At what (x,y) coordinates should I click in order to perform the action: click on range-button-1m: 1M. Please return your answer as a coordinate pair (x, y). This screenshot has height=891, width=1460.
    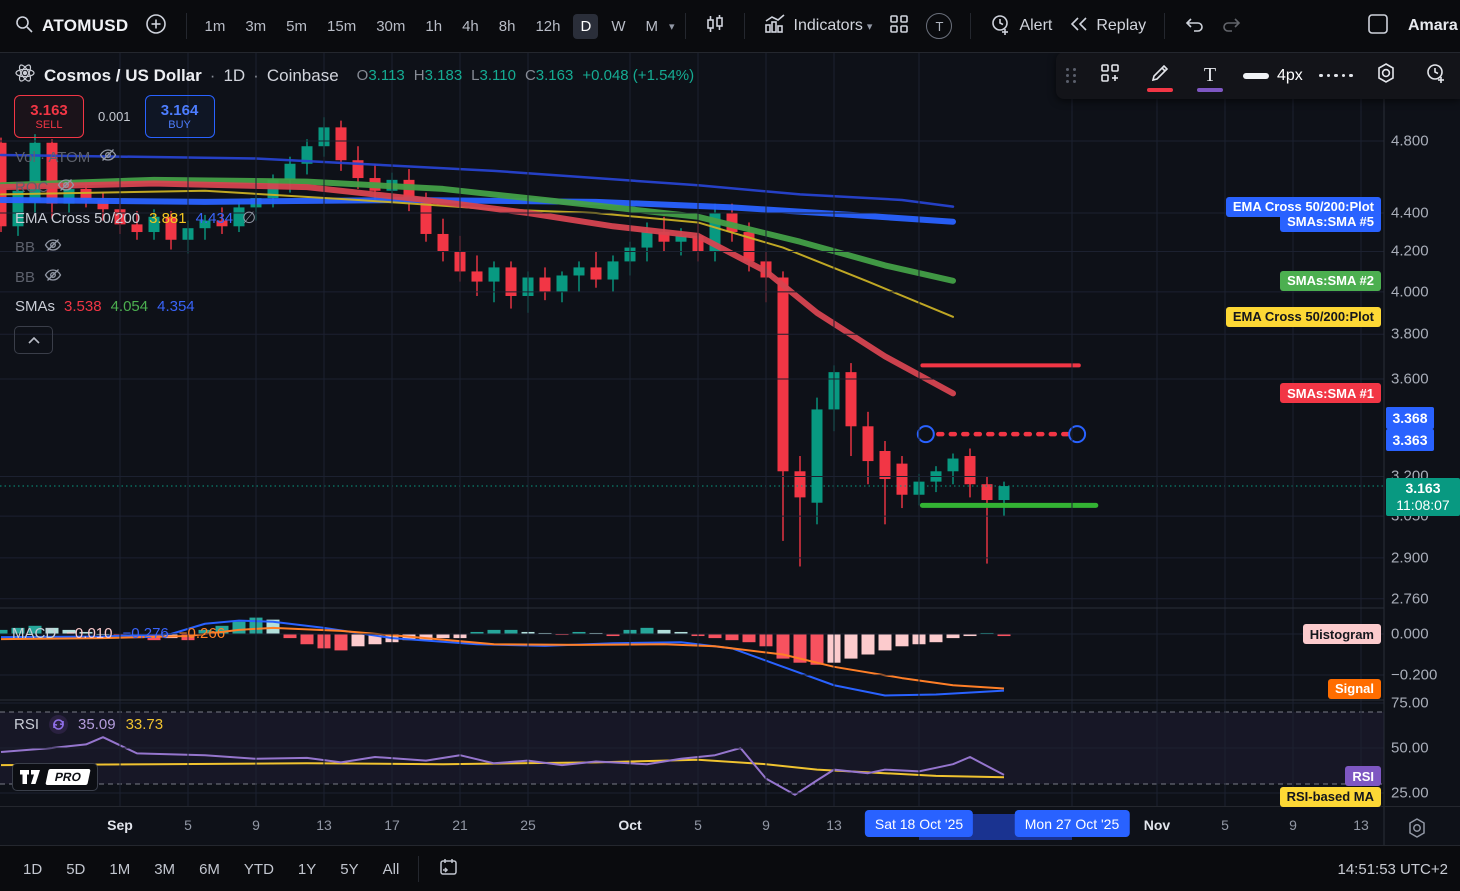
    Looking at the image, I should click on (119, 869).